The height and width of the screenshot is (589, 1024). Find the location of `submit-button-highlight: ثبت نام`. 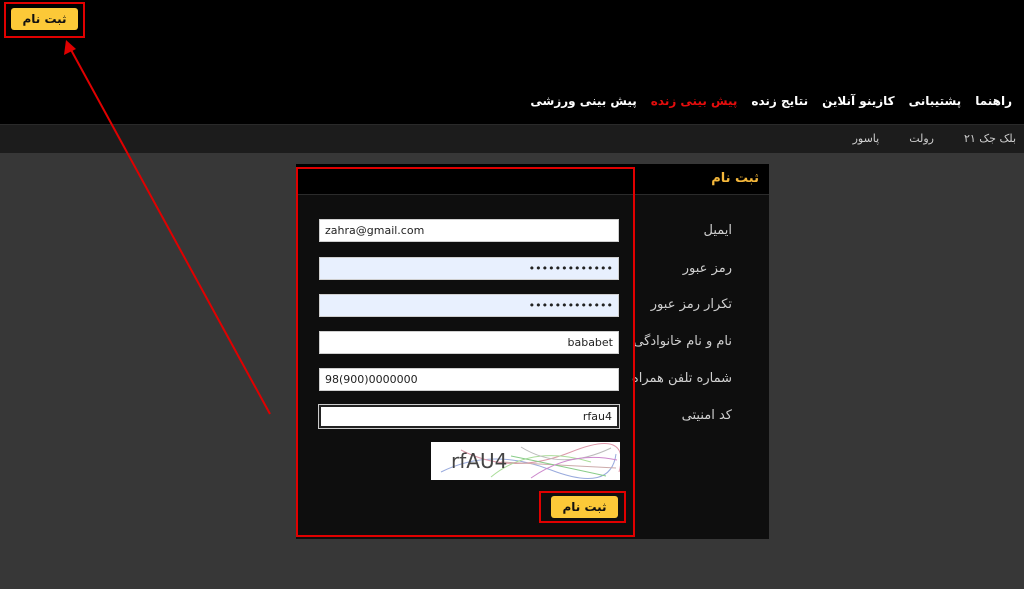

submit-button-highlight: ثبت نام is located at coordinates (582, 507).